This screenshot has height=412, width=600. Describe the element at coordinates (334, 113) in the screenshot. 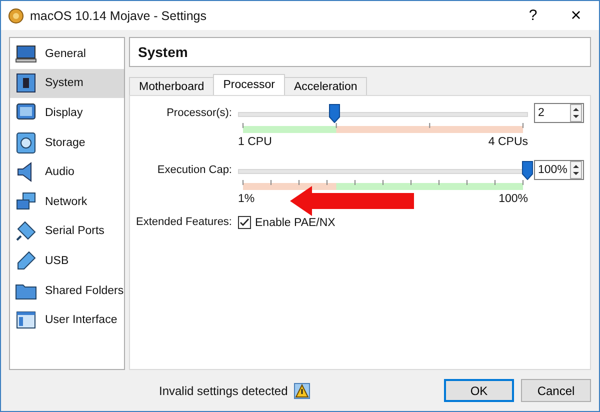

I see `slider-thumb` at that location.